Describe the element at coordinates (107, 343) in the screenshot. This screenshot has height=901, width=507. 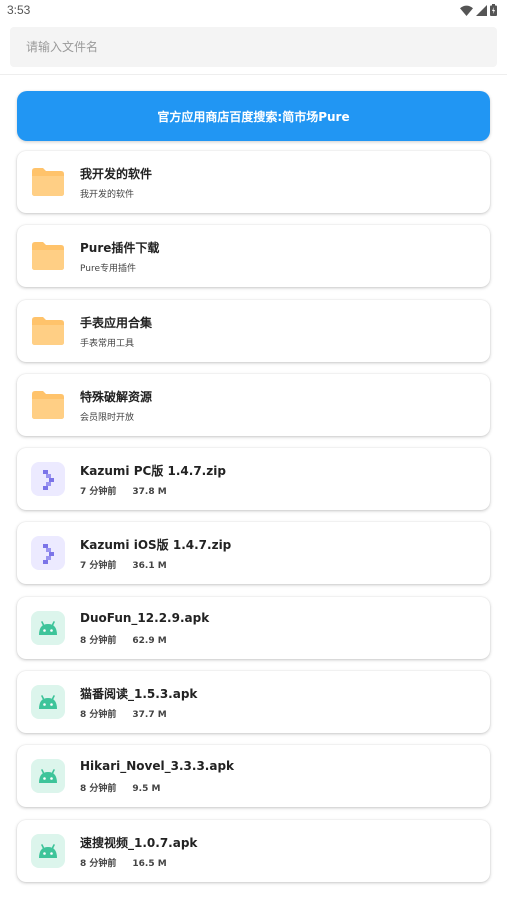
I see `folder-subtitle: 手表常用工具` at that location.